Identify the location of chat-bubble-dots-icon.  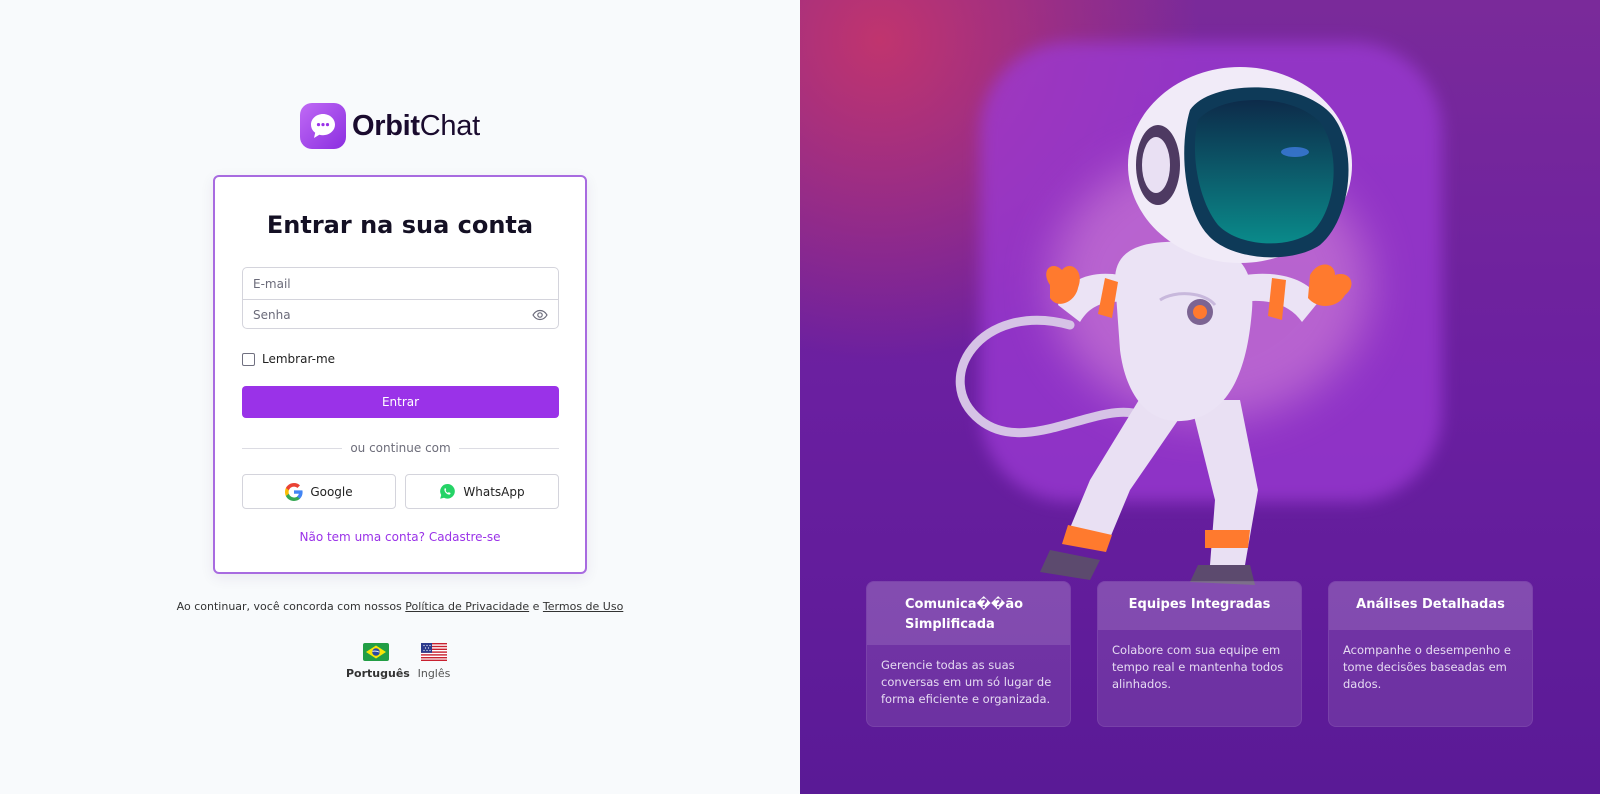
(323, 126).